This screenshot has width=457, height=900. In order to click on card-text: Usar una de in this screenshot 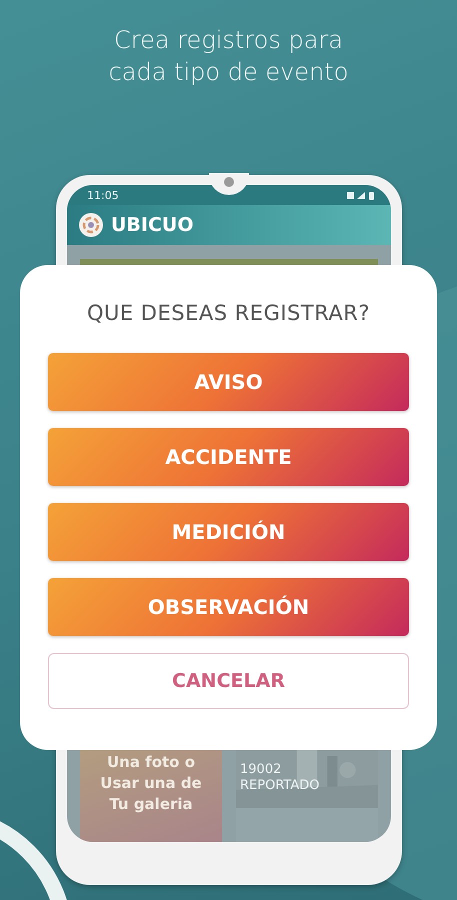, I will do `click(151, 783)`.